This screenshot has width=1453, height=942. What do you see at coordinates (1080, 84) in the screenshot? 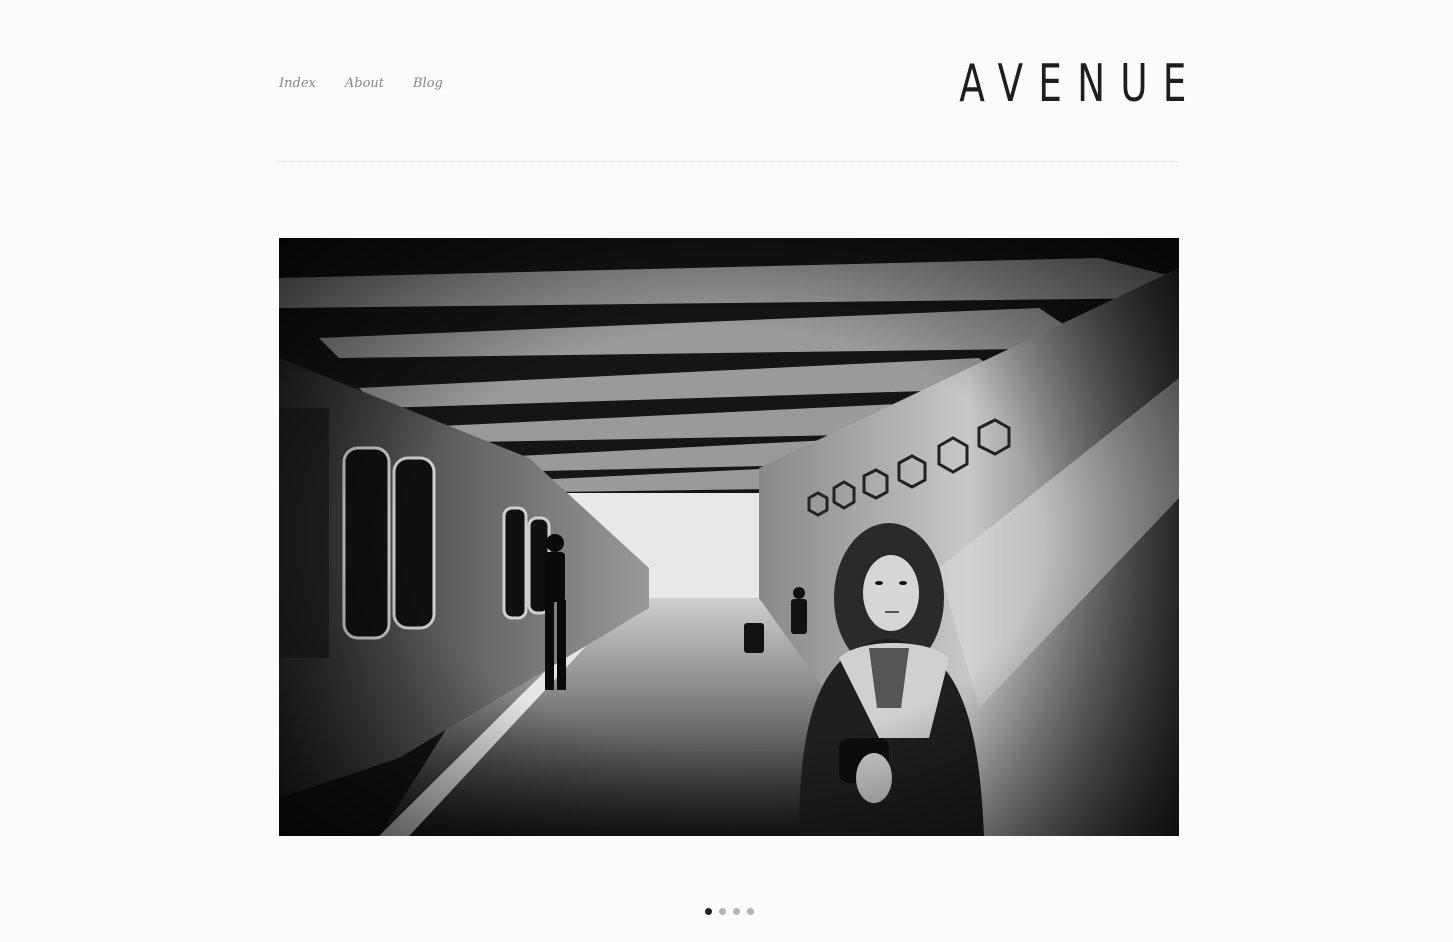
I see `site-logo: AVENUE` at bounding box center [1080, 84].